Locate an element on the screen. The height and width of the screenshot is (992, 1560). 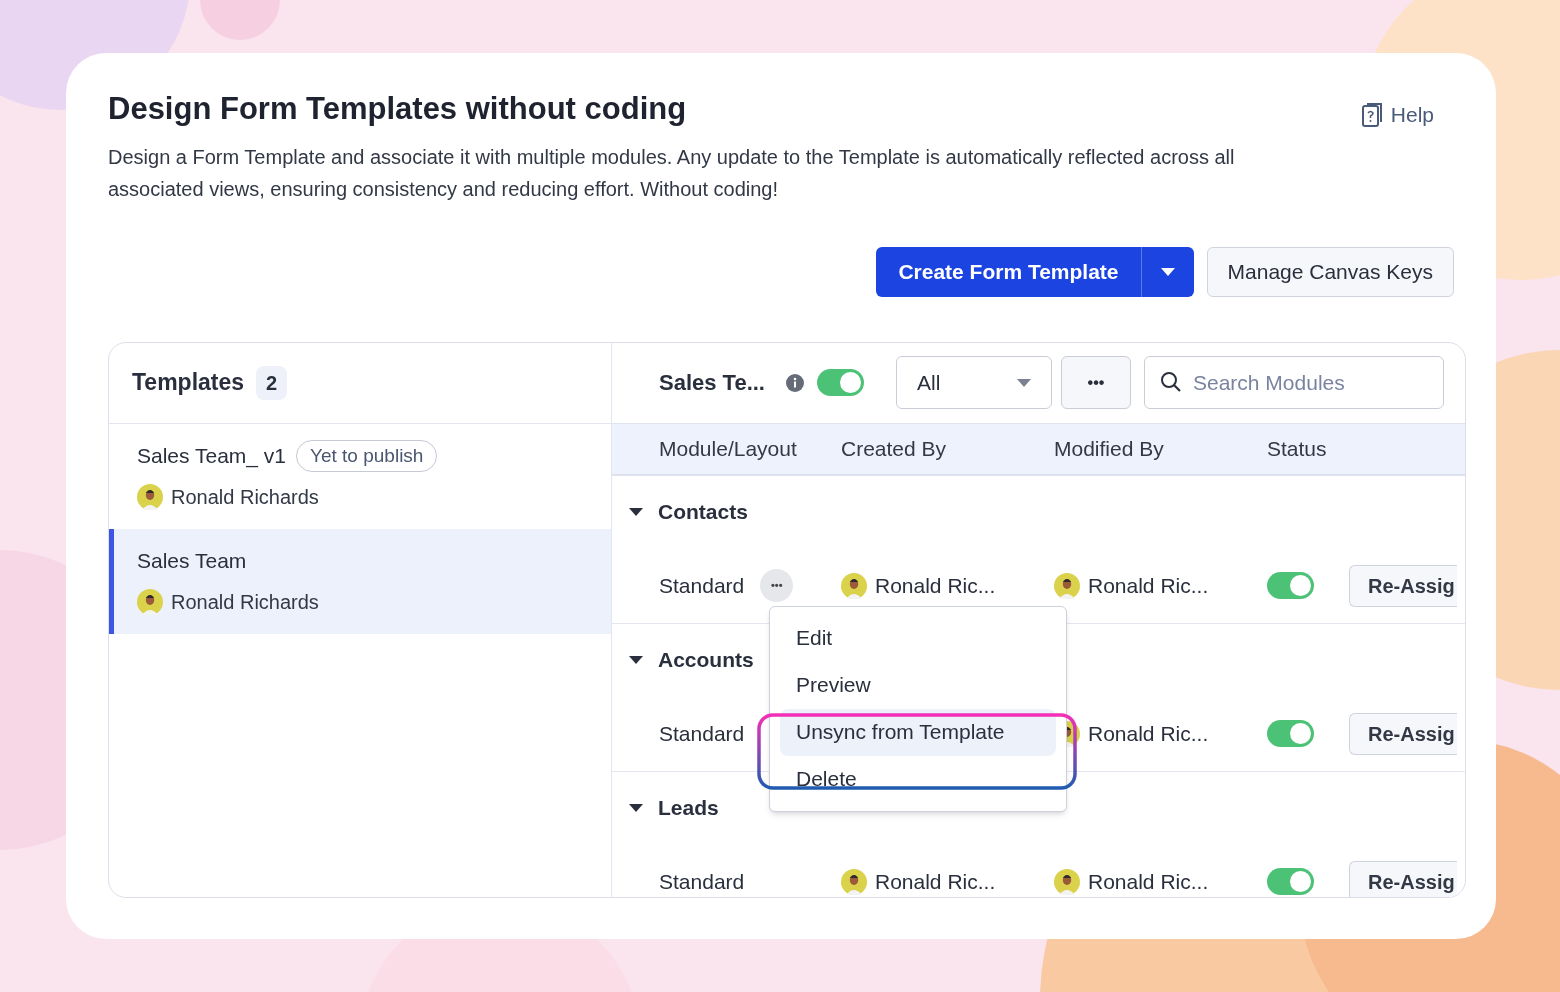
page-description: Design a Form Template and associate it with multiple modules. Any update to the Template is automatically reflected across all associated views, ensuring consistency and reducing effort. Without coding! is located at coordinates (672, 173).